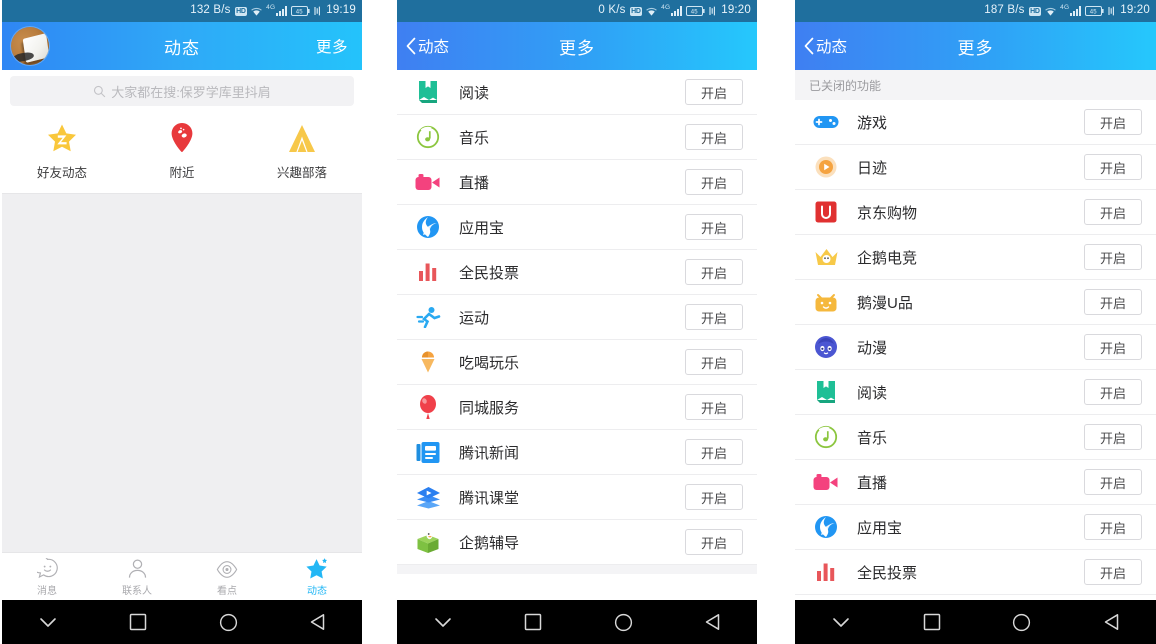 The width and height of the screenshot is (1156, 644). I want to click on entry-friend-feed: 好友动态, so click(62, 151).